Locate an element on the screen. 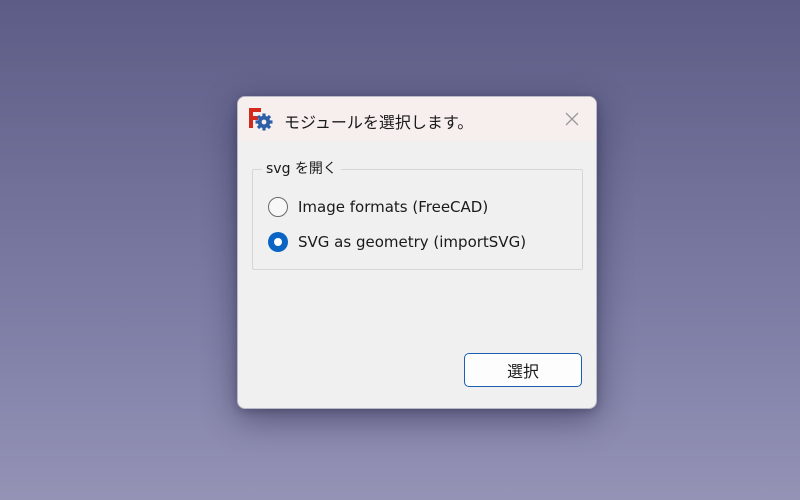 This screenshot has width=800, height=500. title-bar: モジュールを選択します。 is located at coordinates (417, 119).